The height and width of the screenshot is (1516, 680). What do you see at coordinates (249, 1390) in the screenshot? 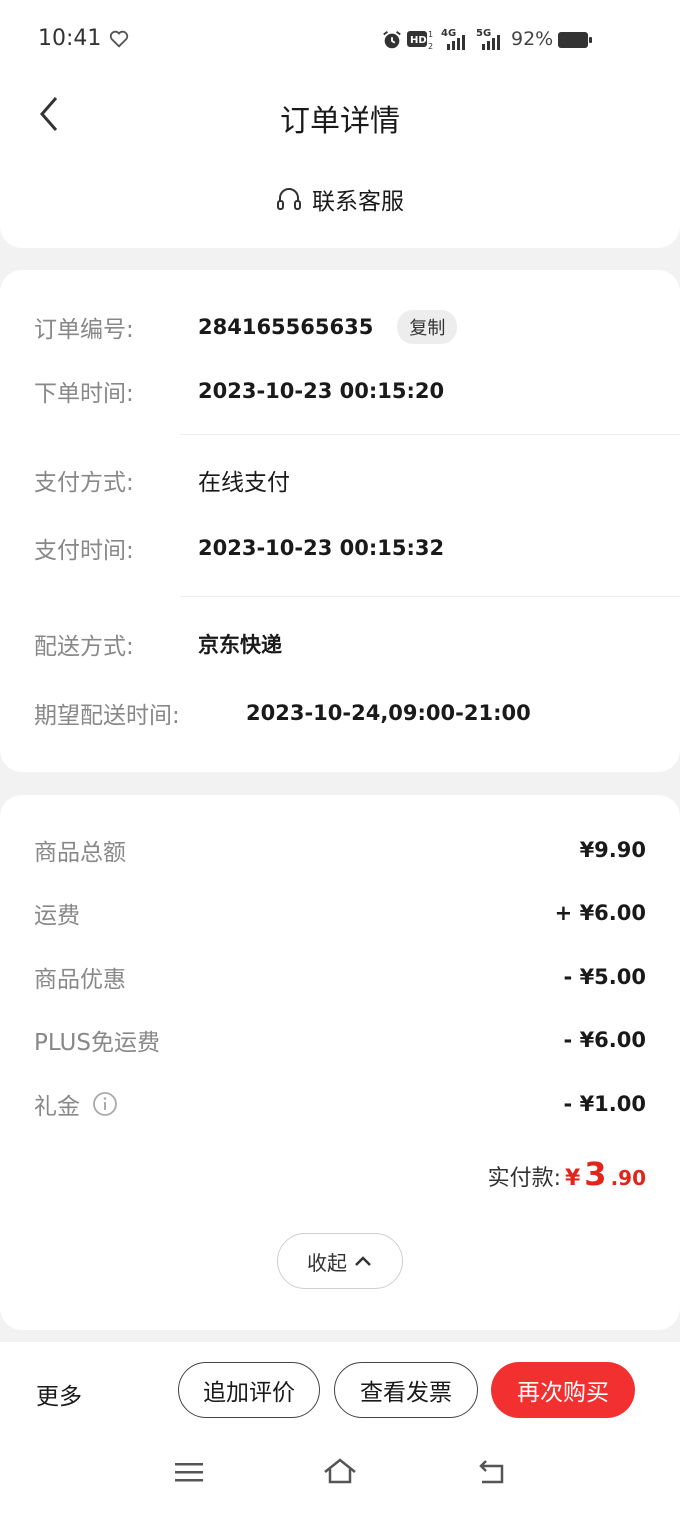
I see `add-review-button: 追加评价` at bounding box center [249, 1390].